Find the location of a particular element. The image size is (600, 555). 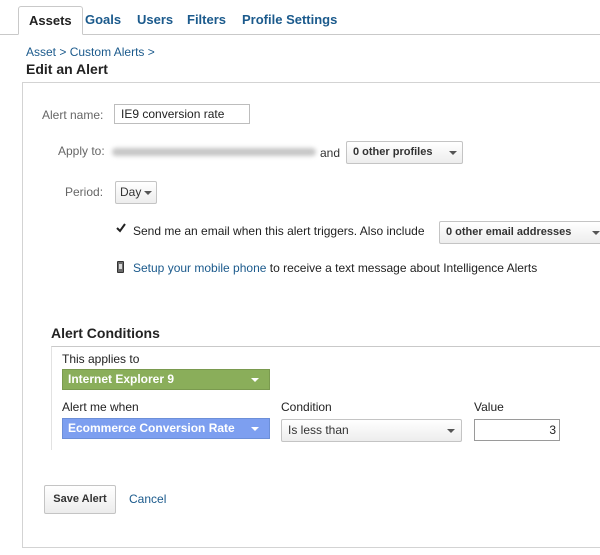

apply-to-profile-redacted is located at coordinates (214, 152).